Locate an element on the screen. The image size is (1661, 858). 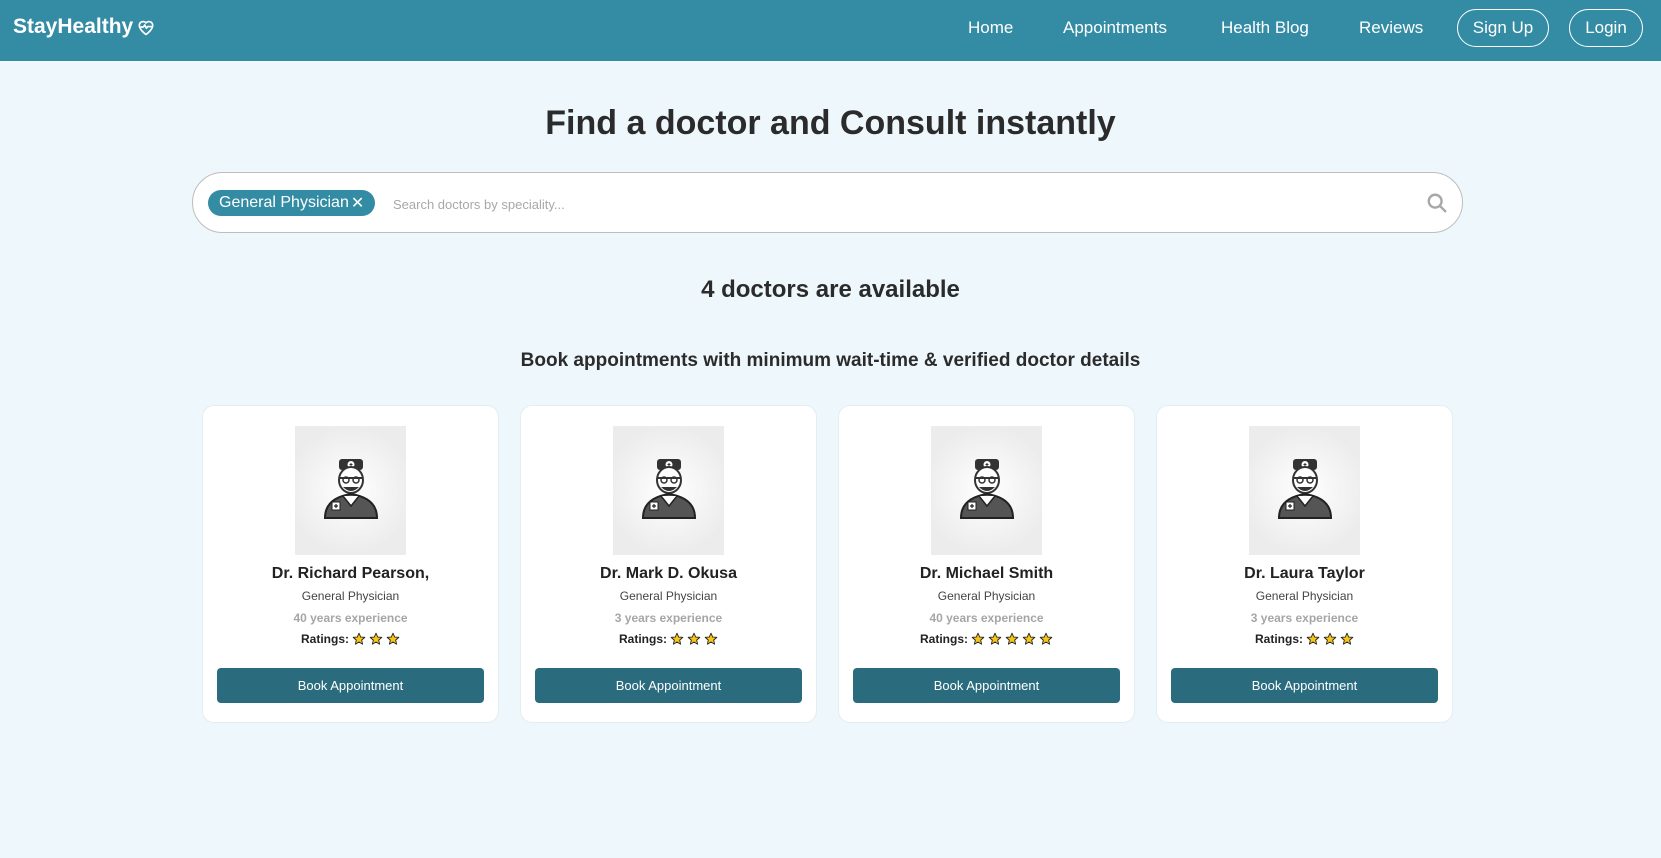
nav-health-blog-link: Health Blog is located at coordinates (1265, 28).